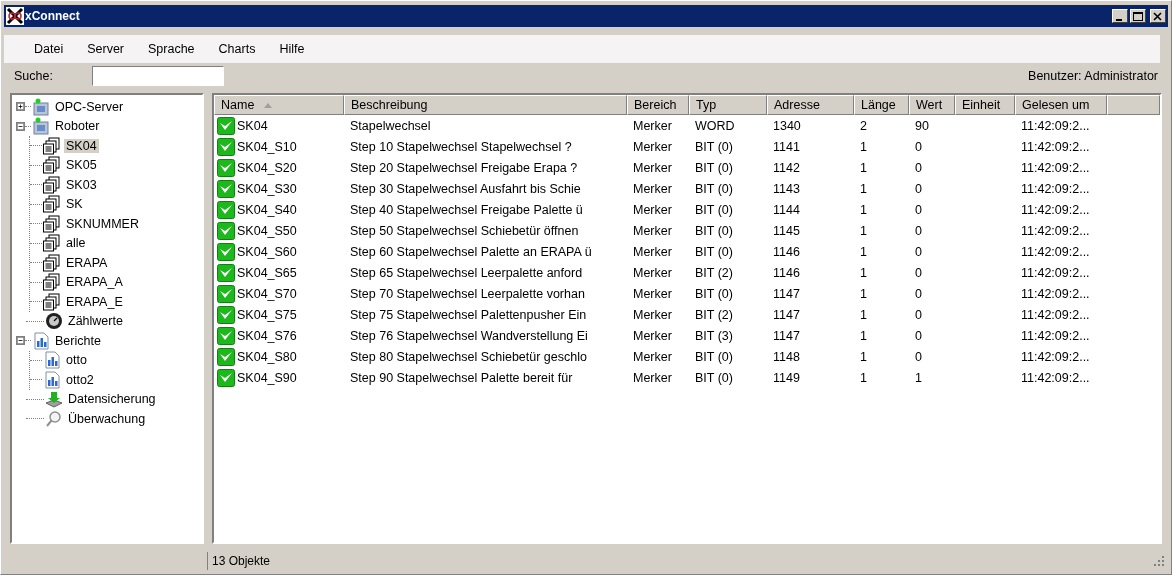 This screenshot has height=575, width=1172. Describe the element at coordinates (786, 230) in the screenshot. I see `table-cell-text: 1145` at that location.